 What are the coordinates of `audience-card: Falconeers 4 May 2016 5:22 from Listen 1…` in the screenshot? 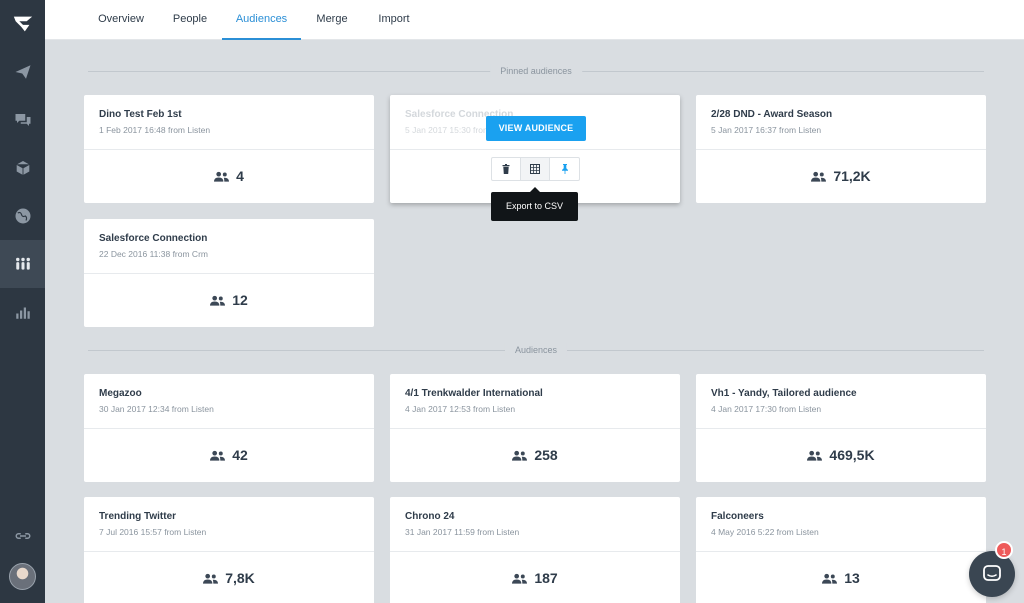 It's located at (841, 550).